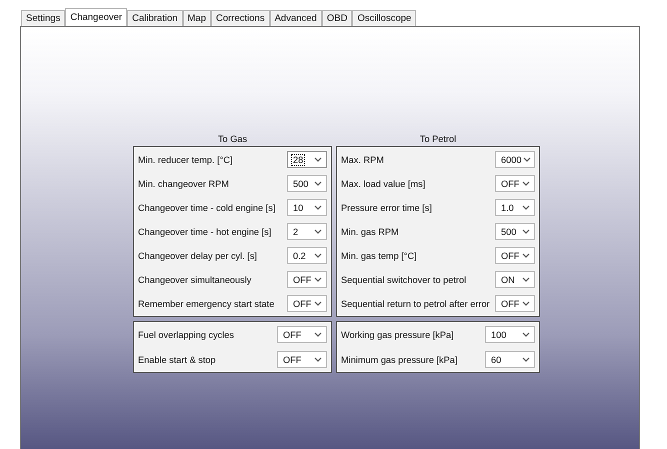 The width and height of the screenshot is (667, 449). What do you see at coordinates (515, 207) in the screenshot?
I see `dropdown: 1.0` at bounding box center [515, 207].